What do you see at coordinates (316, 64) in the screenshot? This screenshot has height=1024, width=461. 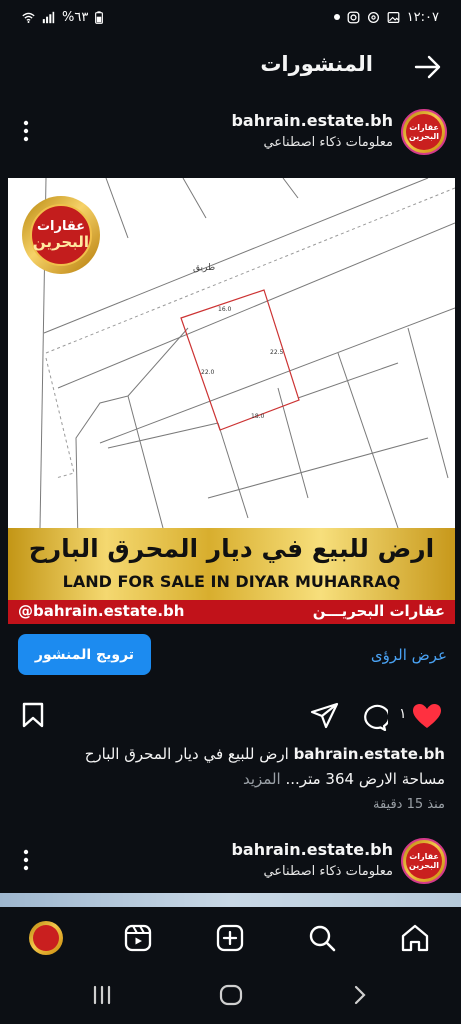 I see `page-title: المنشورات` at bounding box center [316, 64].